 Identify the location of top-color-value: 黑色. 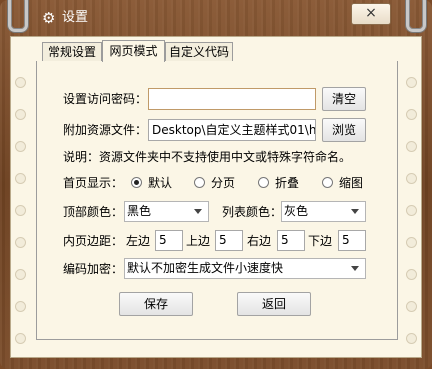
(139, 211).